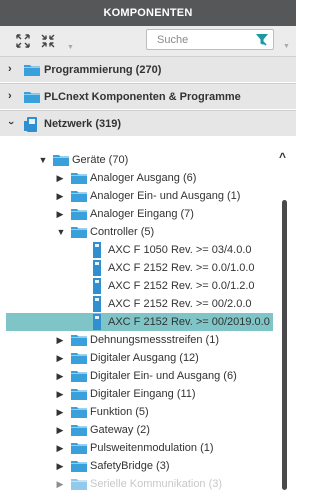 This screenshot has width=320, height=496. I want to click on tree-node-device-selected: AXC F 2152 Rev. >= 00/2019.0.0, so click(139, 322).